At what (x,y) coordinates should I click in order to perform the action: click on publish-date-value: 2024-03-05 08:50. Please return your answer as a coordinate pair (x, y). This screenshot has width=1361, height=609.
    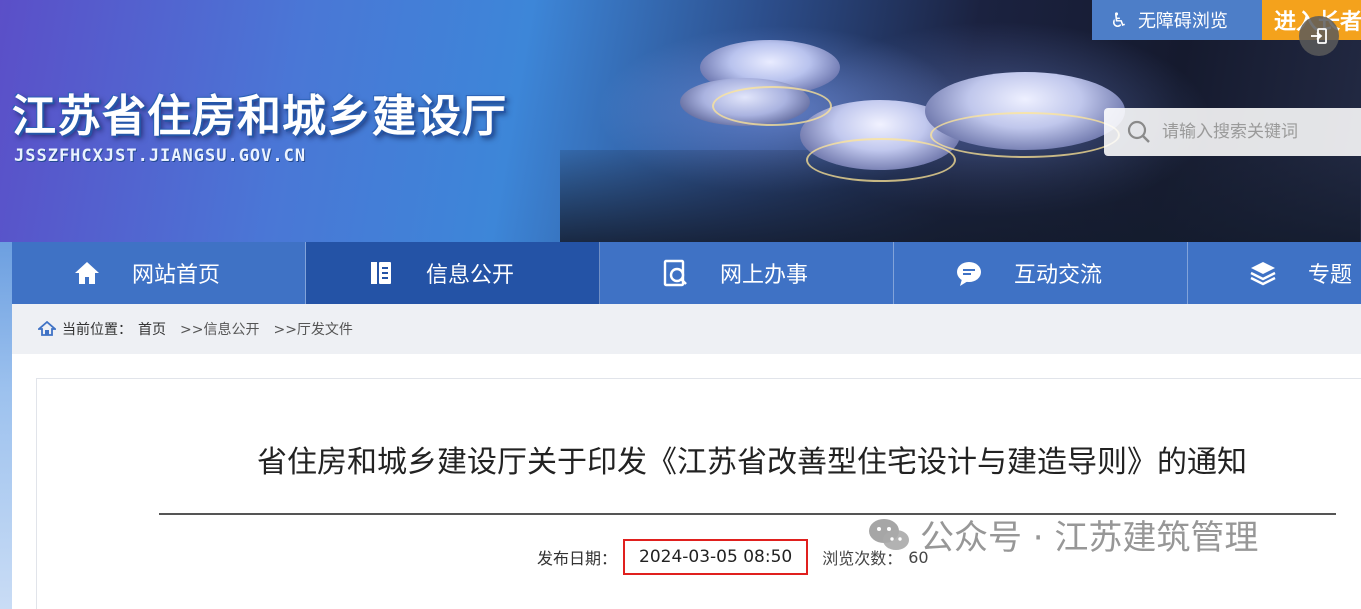
    Looking at the image, I should click on (716, 557).